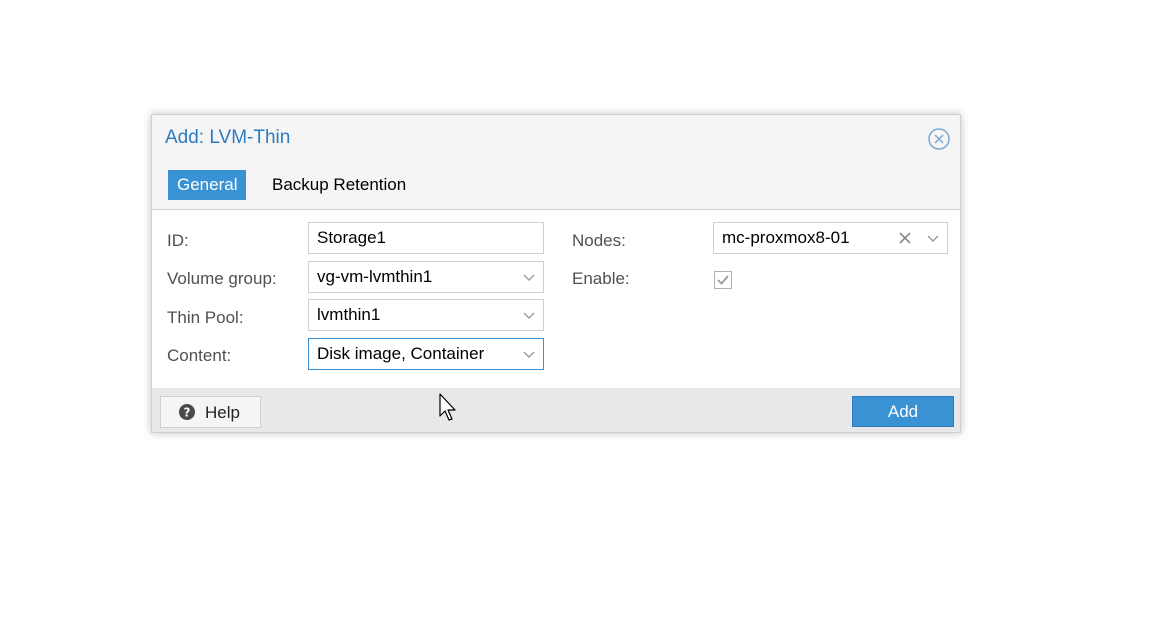  Describe the element at coordinates (556, 189) in the screenshot. I see `tab-bar: General Backup Retention` at that location.